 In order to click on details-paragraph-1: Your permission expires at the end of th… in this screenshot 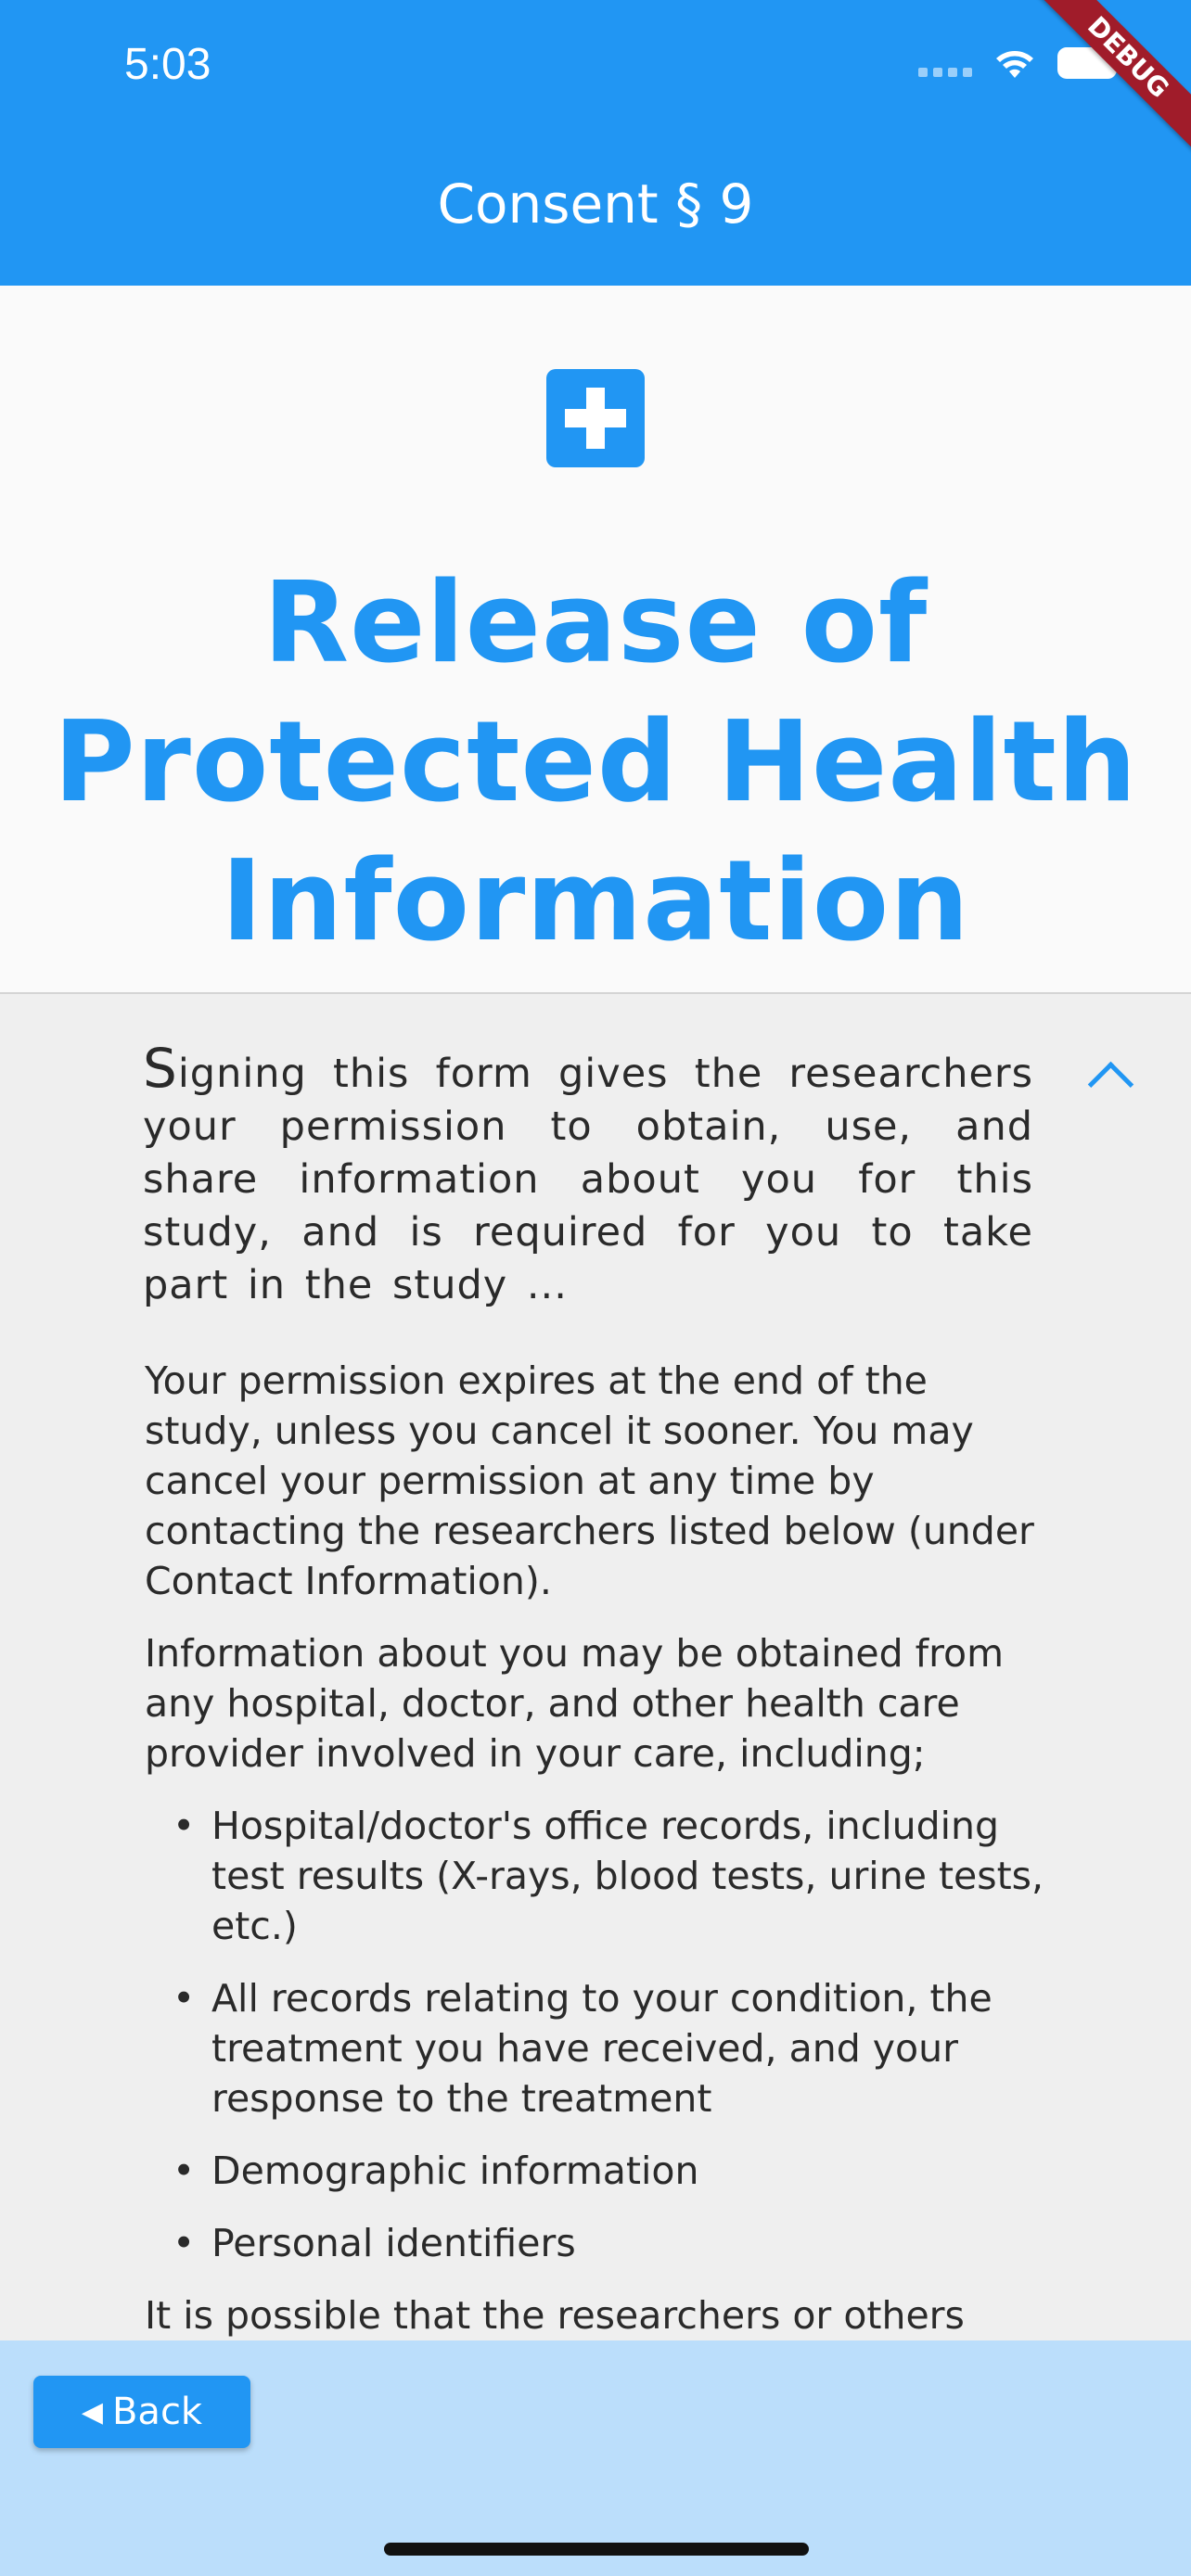, I will do `click(589, 1480)`.